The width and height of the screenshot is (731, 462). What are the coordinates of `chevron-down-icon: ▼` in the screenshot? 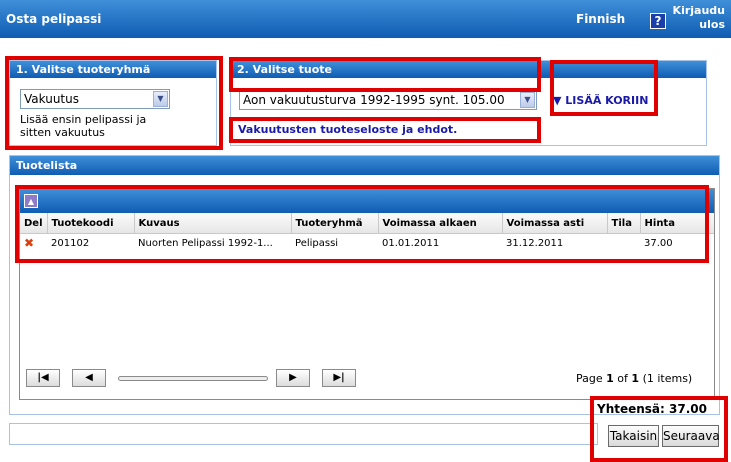 It's located at (527, 100).